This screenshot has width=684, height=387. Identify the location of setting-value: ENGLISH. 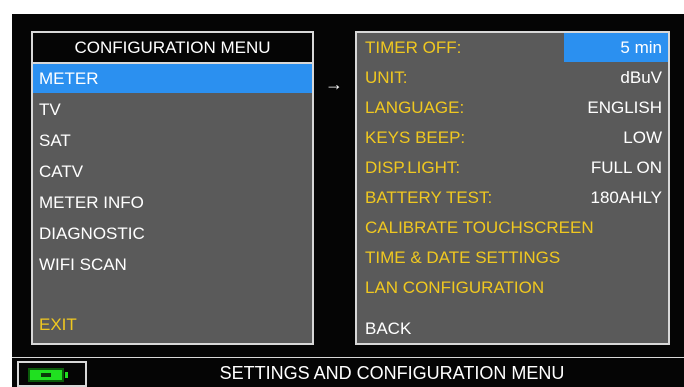
(622, 107).